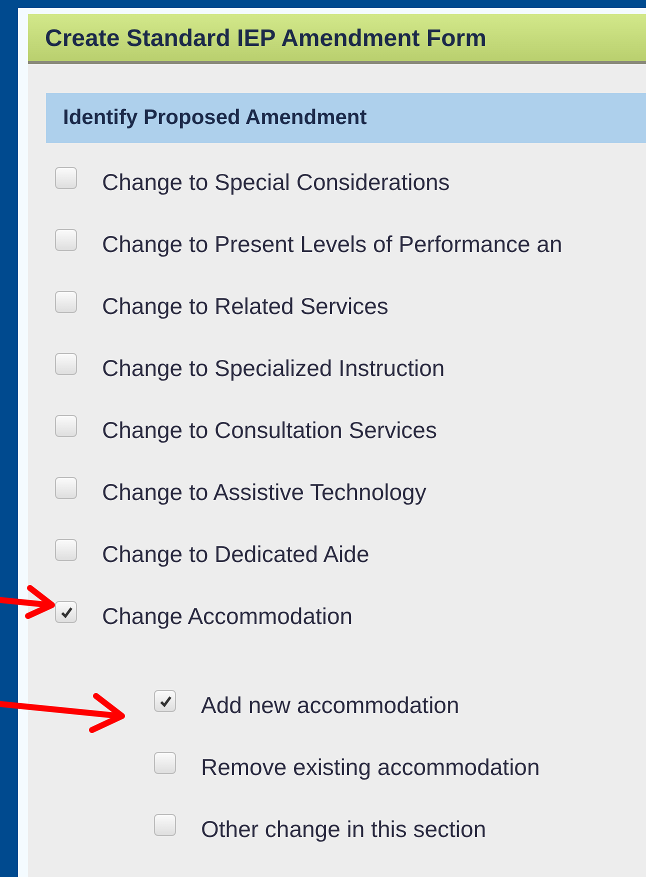 The image size is (646, 877). Describe the element at coordinates (370, 767) in the screenshot. I see `option-label: Remove existing accommodation` at that location.